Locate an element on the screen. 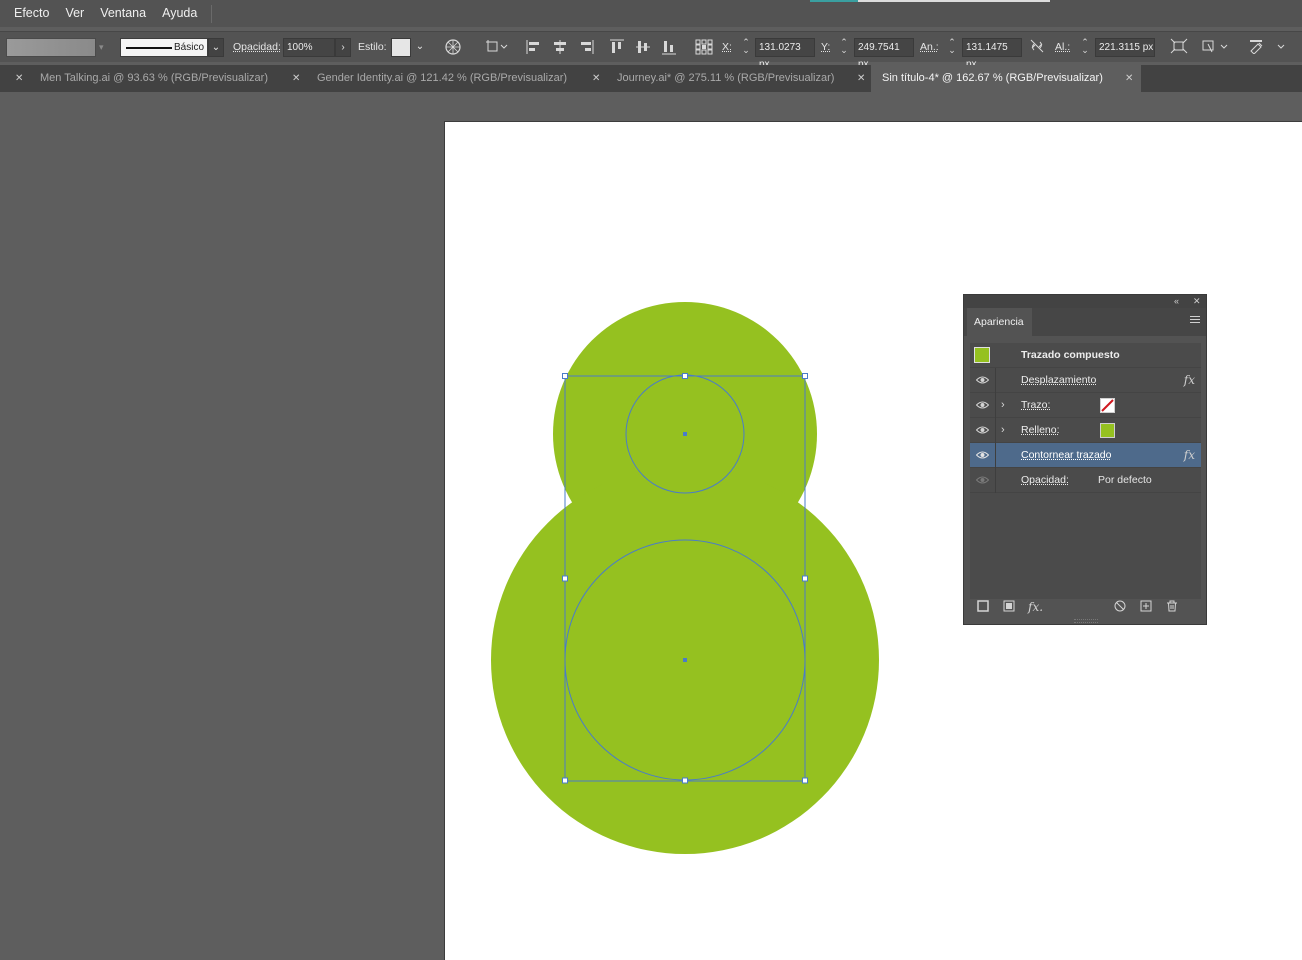 Image resolution: width=1302 pixels, height=960 pixels. fill-color-swatch is located at coordinates (51, 47).